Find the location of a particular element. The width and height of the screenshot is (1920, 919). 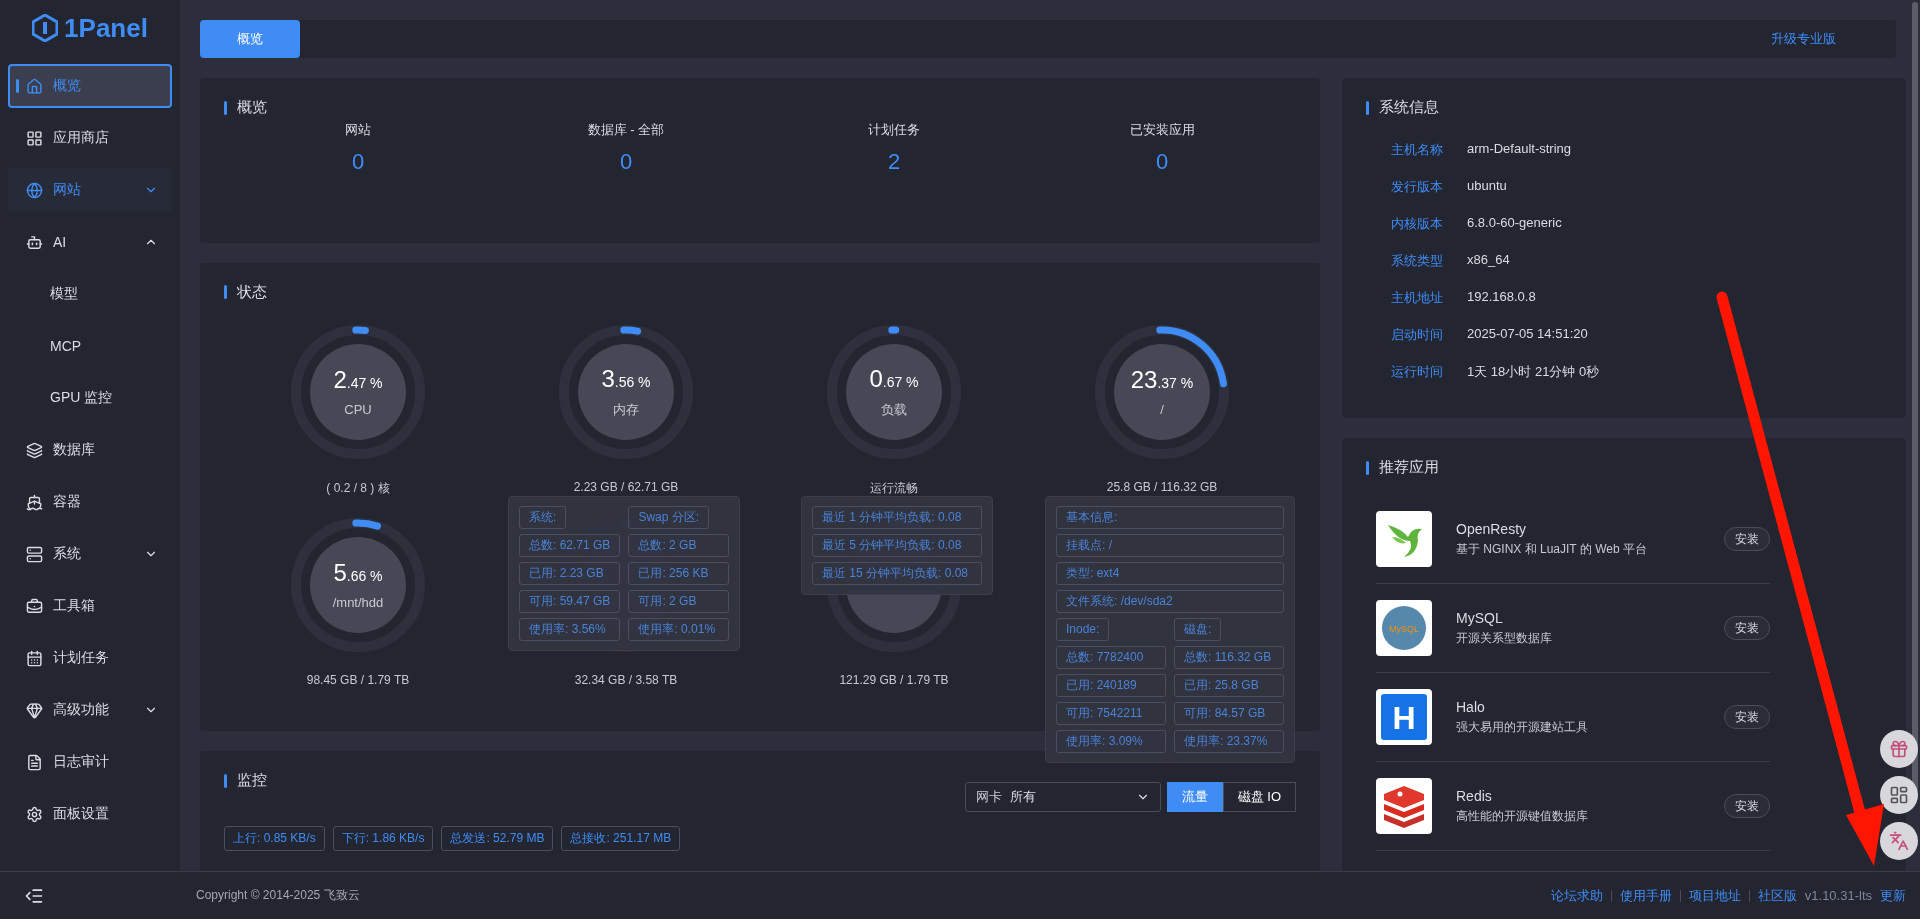

toggle-button: 磁盘 IO is located at coordinates (1259, 797).